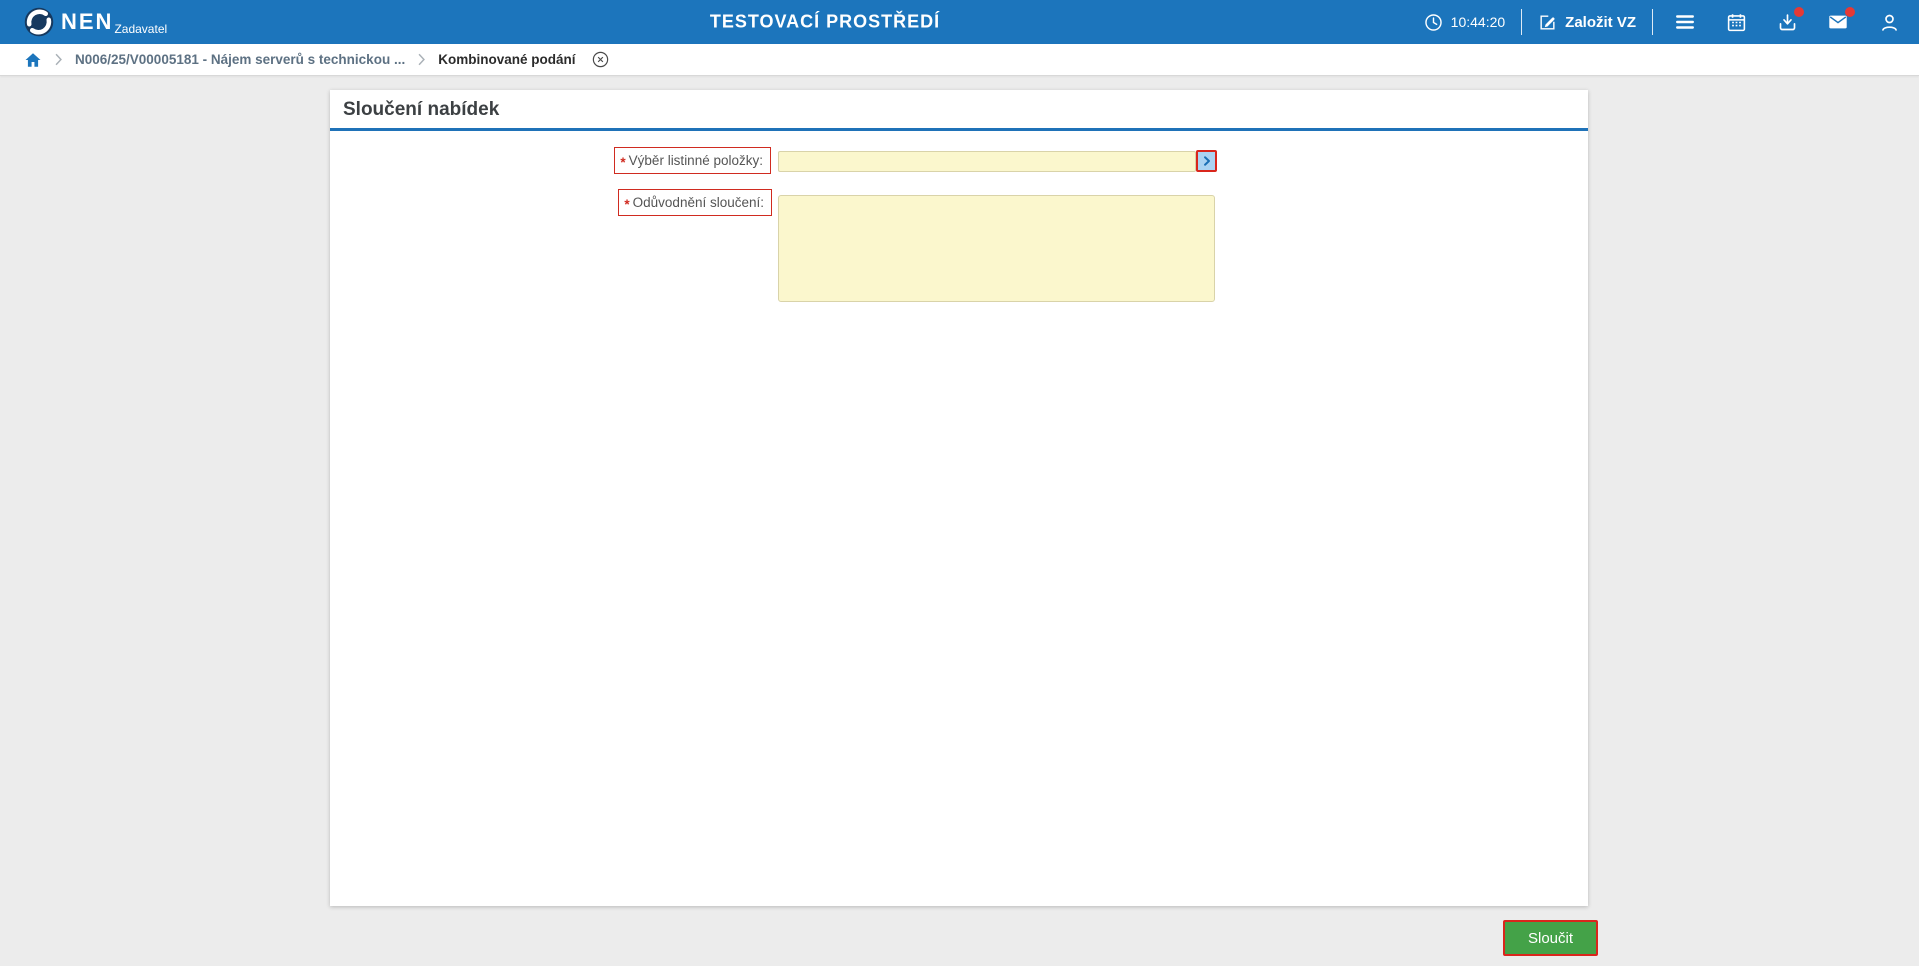  Describe the element at coordinates (1550, 938) in the screenshot. I see `merge-submit-button: Sloučit` at that location.